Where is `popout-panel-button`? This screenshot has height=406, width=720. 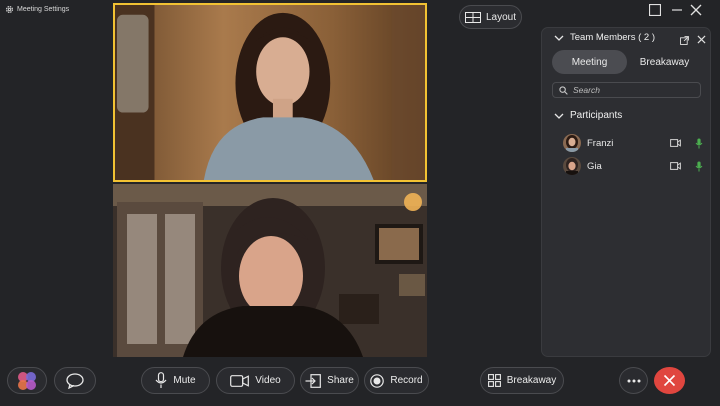 popout-panel-button is located at coordinates (684, 41).